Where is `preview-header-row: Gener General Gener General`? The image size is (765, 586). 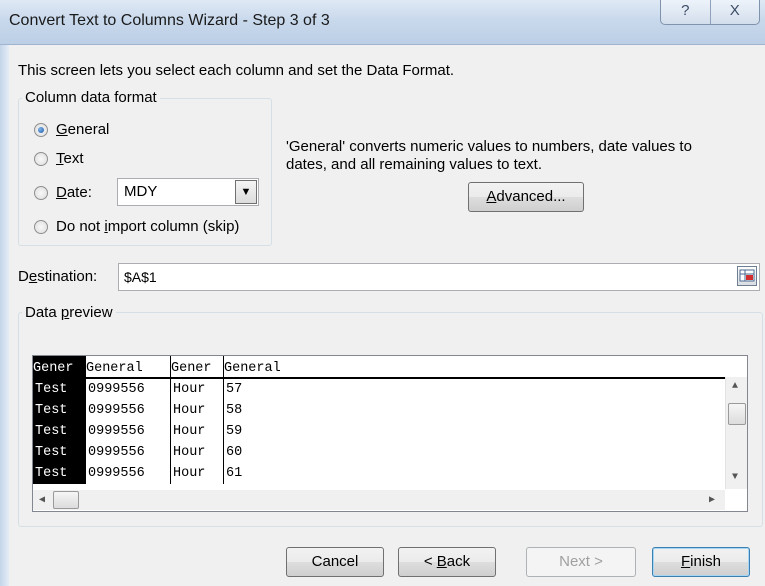 preview-header-row: Gener General Gener General is located at coordinates (379, 367).